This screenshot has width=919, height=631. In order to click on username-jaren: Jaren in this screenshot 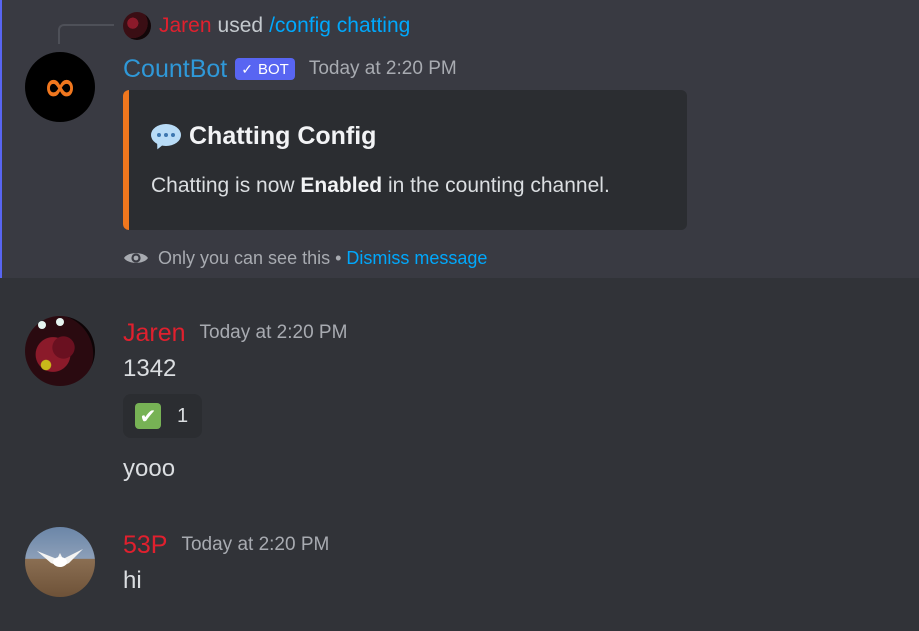, I will do `click(154, 333)`.